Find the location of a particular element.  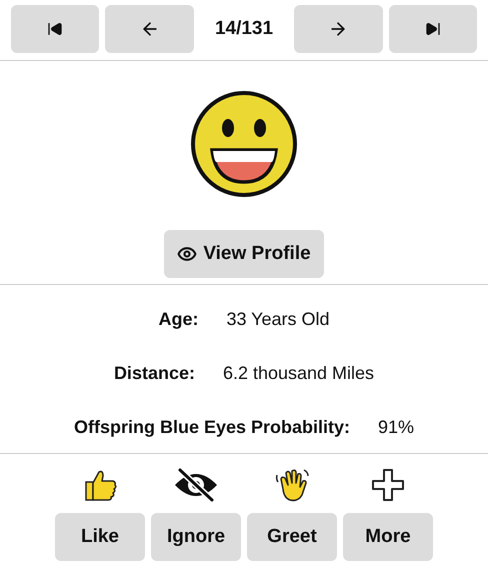

page-counter: 14/131 is located at coordinates (244, 28).